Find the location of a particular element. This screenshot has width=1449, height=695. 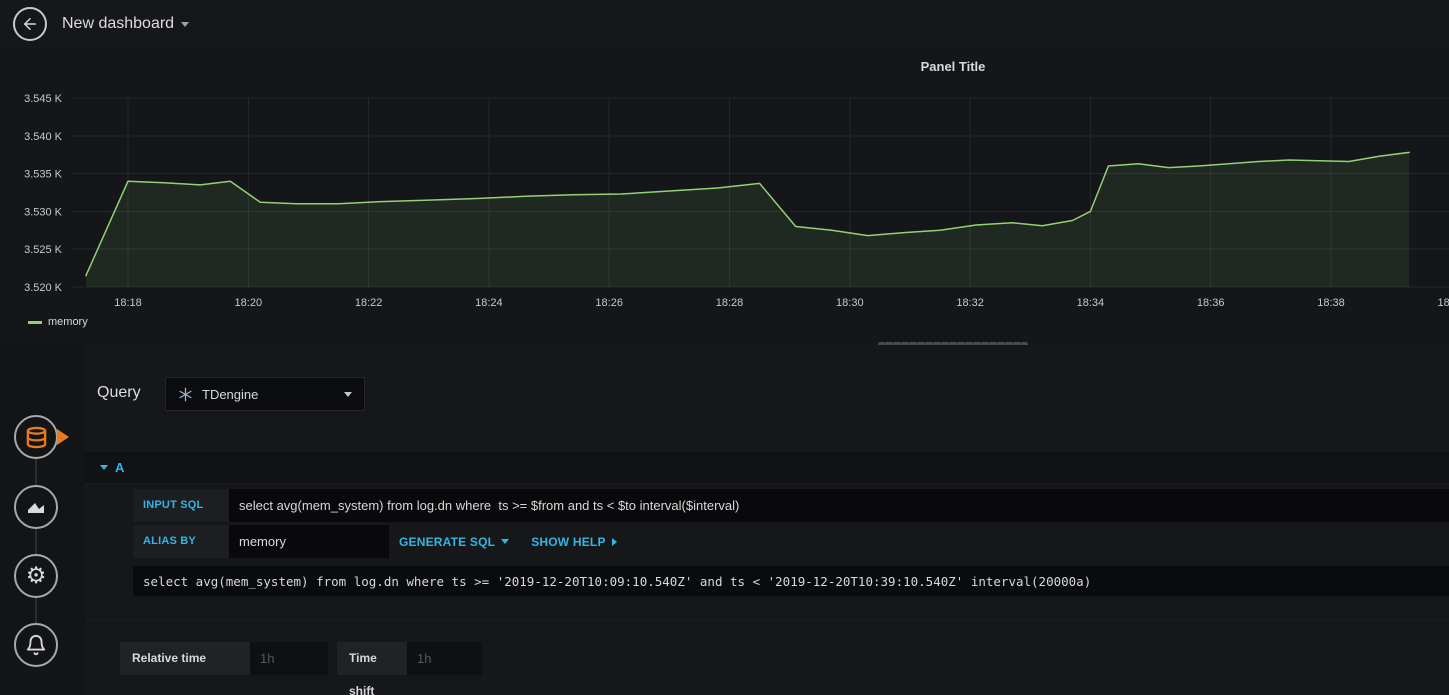

tab-rail-line is located at coordinates (36, 541).